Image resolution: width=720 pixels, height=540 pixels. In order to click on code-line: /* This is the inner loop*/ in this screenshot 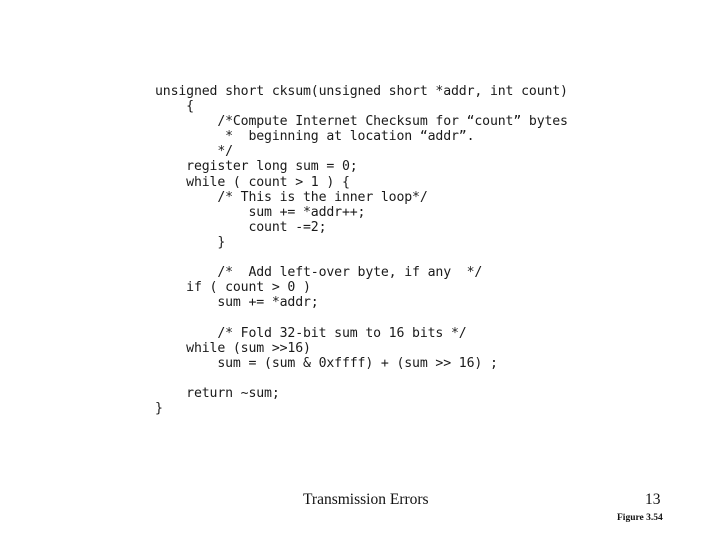, I will do `click(291, 197)`.